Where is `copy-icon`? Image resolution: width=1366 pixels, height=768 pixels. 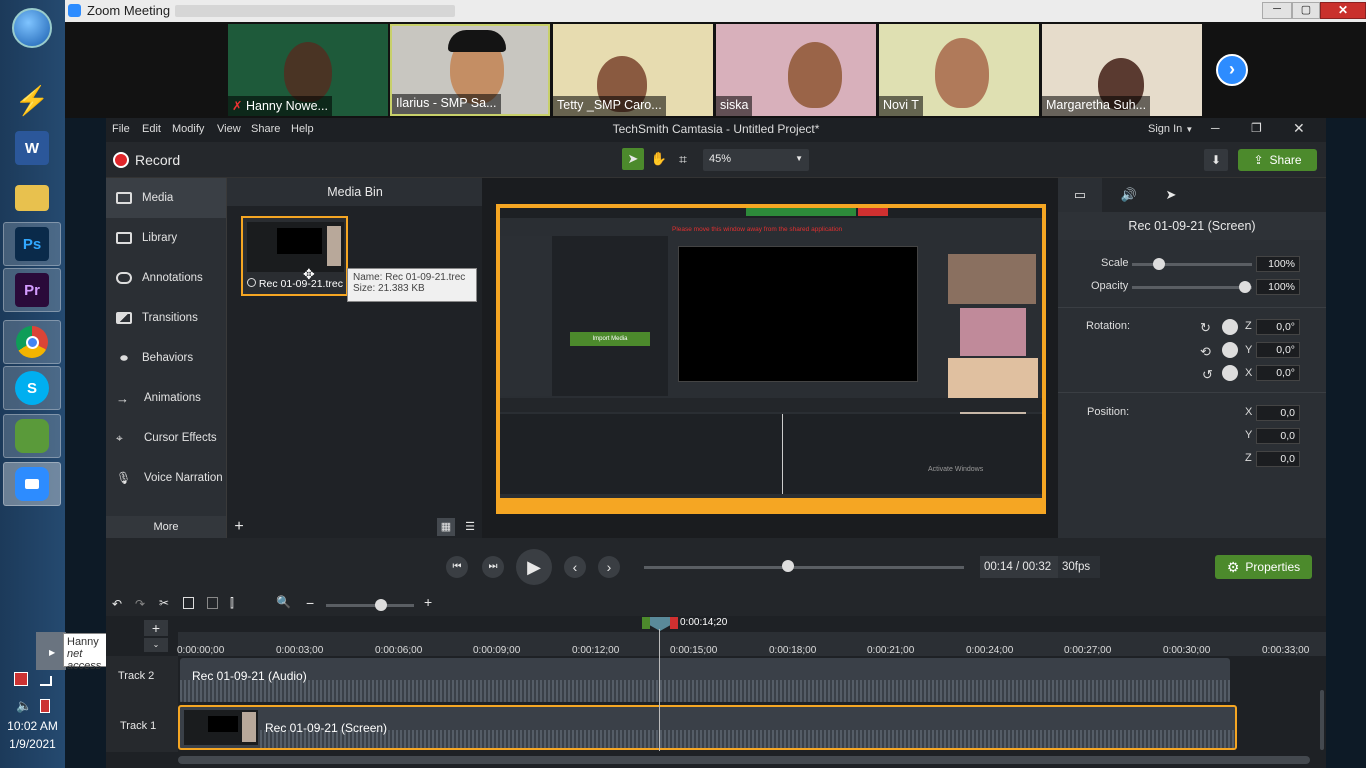
copy-icon is located at coordinates (188, 603).